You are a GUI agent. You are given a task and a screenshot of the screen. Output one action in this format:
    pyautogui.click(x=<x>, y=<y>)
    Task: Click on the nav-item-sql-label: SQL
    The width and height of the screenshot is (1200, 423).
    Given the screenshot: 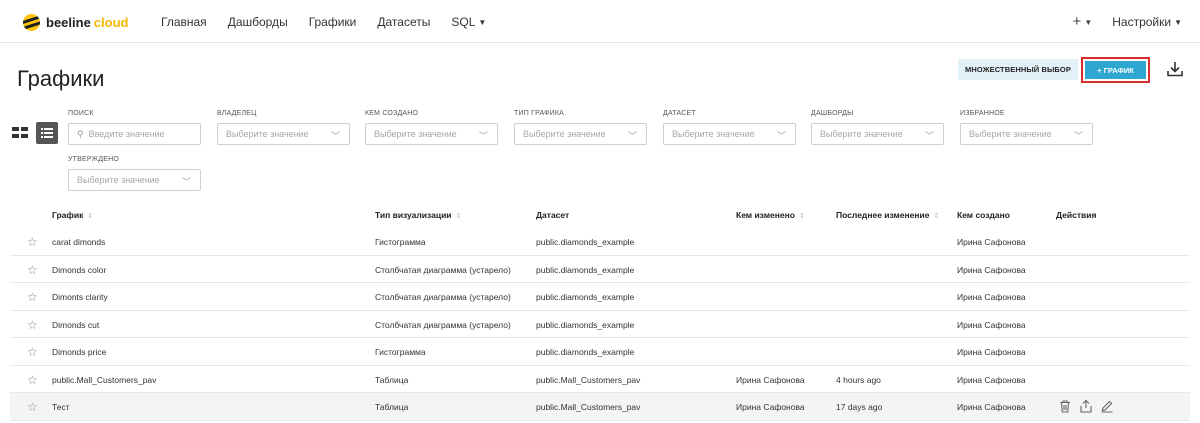 What is the action you would take?
    pyautogui.click(x=463, y=22)
    